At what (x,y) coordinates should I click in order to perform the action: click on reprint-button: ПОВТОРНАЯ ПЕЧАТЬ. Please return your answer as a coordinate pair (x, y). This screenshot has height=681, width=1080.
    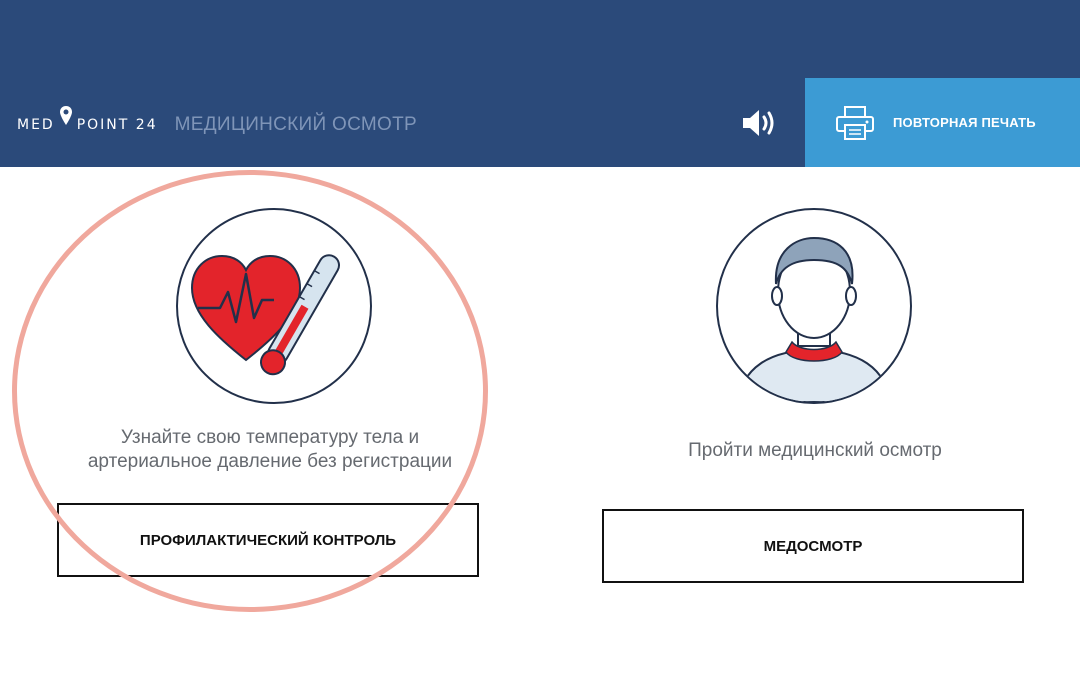
    Looking at the image, I should click on (942, 122).